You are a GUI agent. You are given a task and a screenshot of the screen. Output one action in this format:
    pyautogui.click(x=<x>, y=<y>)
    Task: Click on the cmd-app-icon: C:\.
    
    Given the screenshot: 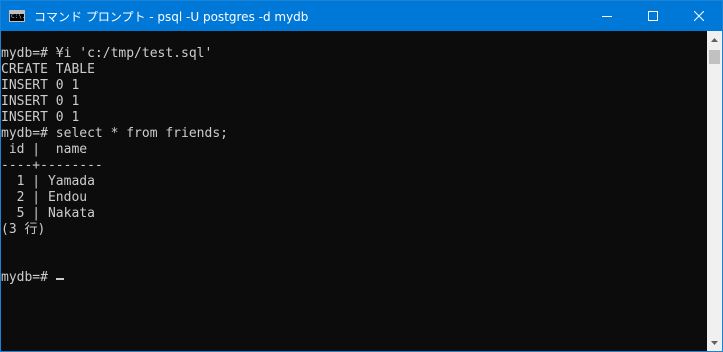 What is the action you would take?
    pyautogui.click(x=17, y=16)
    